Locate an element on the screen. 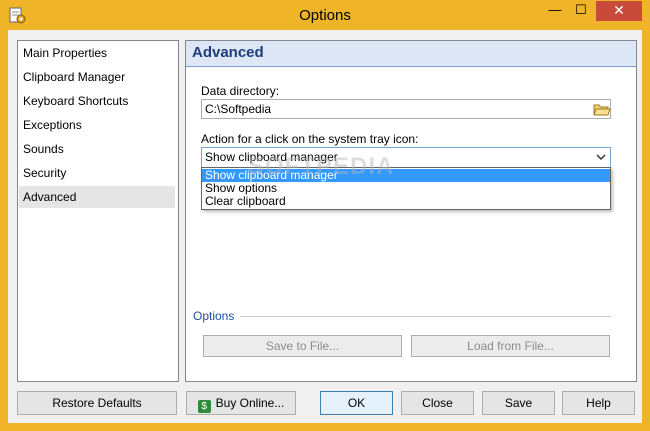  options-divider is located at coordinates (425, 316).